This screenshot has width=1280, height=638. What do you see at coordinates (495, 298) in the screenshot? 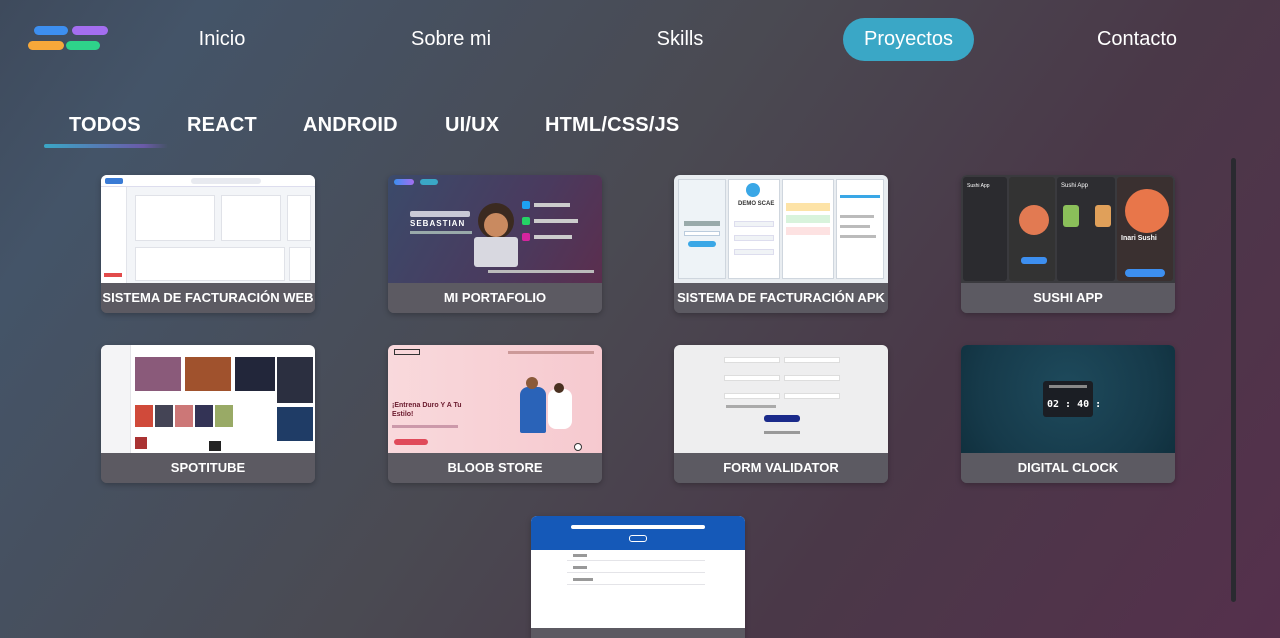
I see `project-title: MI PORTAFOLIO` at bounding box center [495, 298].